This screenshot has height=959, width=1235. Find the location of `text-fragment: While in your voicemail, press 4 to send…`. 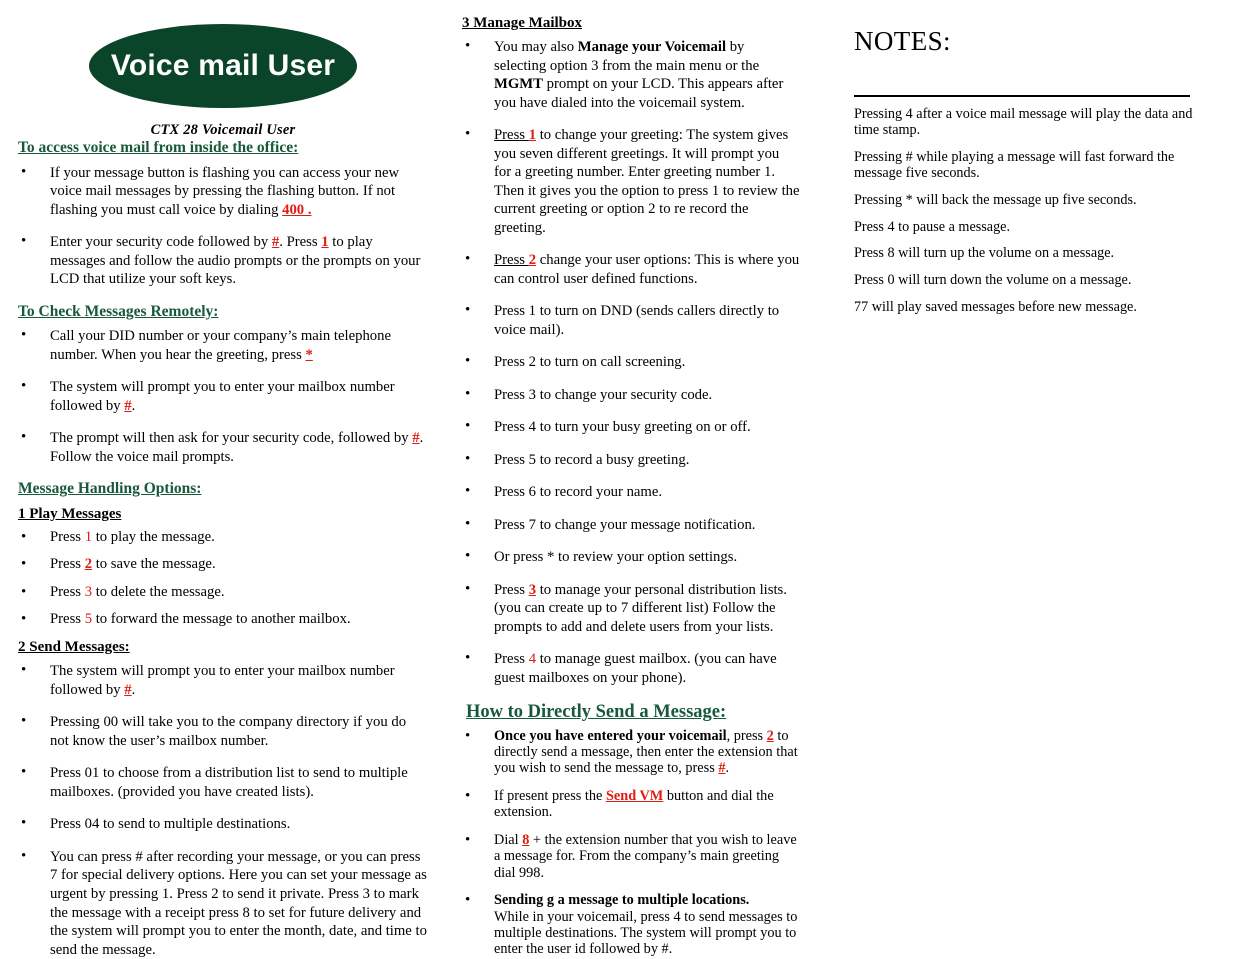

text-fragment: While in your voicemail, press 4 to send… is located at coordinates (646, 933).